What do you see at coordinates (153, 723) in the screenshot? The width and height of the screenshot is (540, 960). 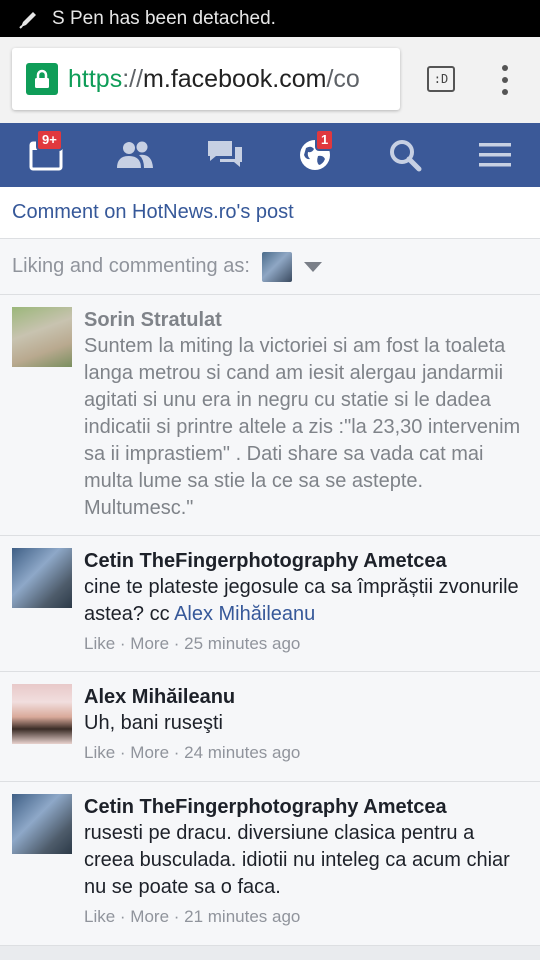 I see `comment-text: Uh, bani ruseşti` at bounding box center [153, 723].